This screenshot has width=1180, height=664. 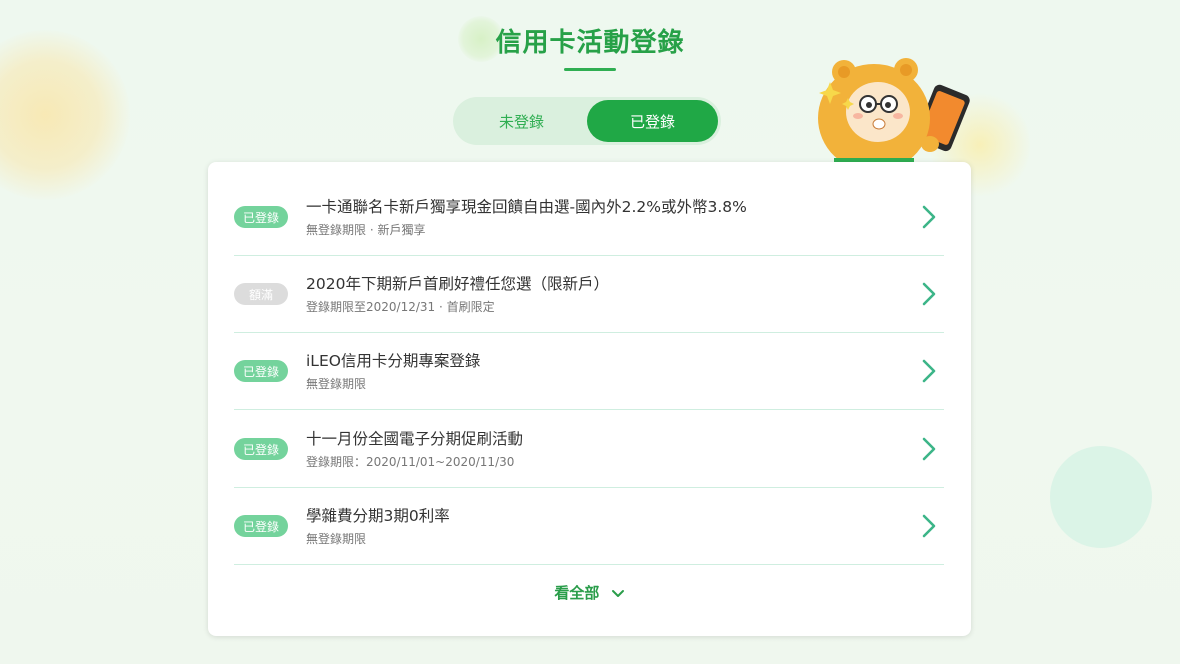 I want to click on item-subtitle: 登錄期限至2020/12/31 · 首刷限定, so click(x=400, y=307).